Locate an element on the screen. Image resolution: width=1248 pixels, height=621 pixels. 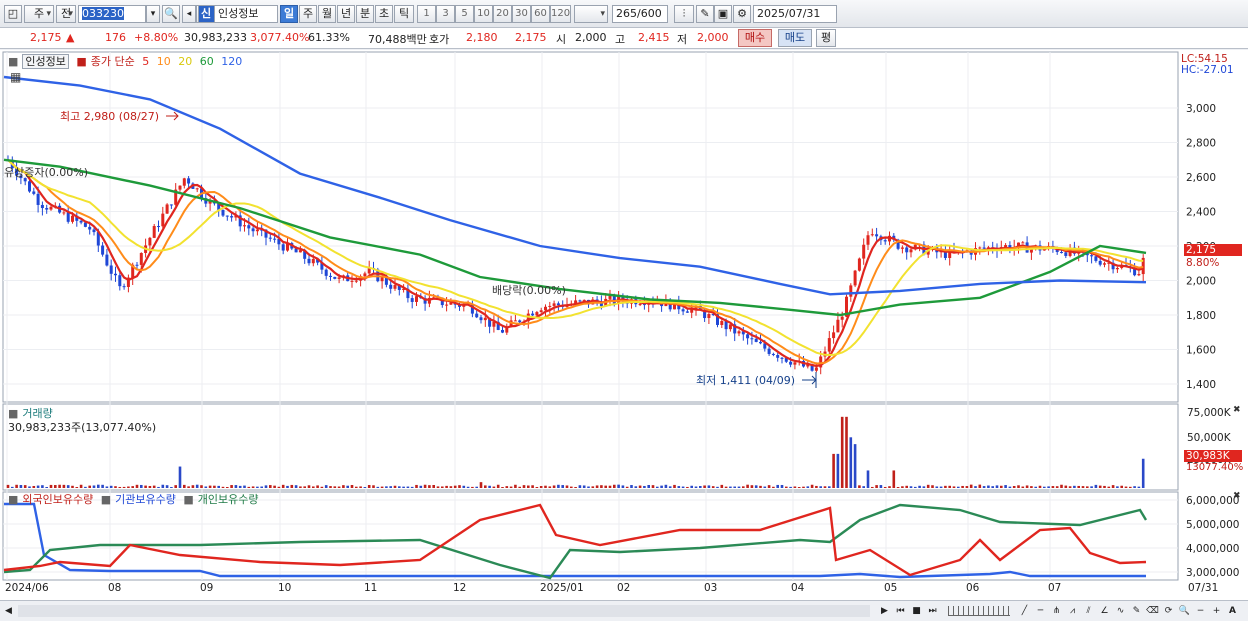
period-tab-day: 일 is located at coordinates (289, 14).